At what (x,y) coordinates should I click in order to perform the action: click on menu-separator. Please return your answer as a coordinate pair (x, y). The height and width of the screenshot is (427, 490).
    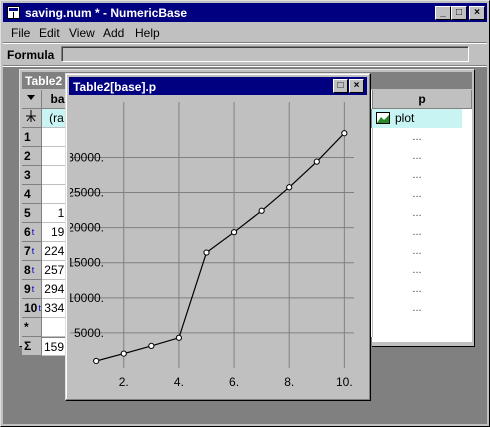
    Looking at the image, I should click on (245, 43).